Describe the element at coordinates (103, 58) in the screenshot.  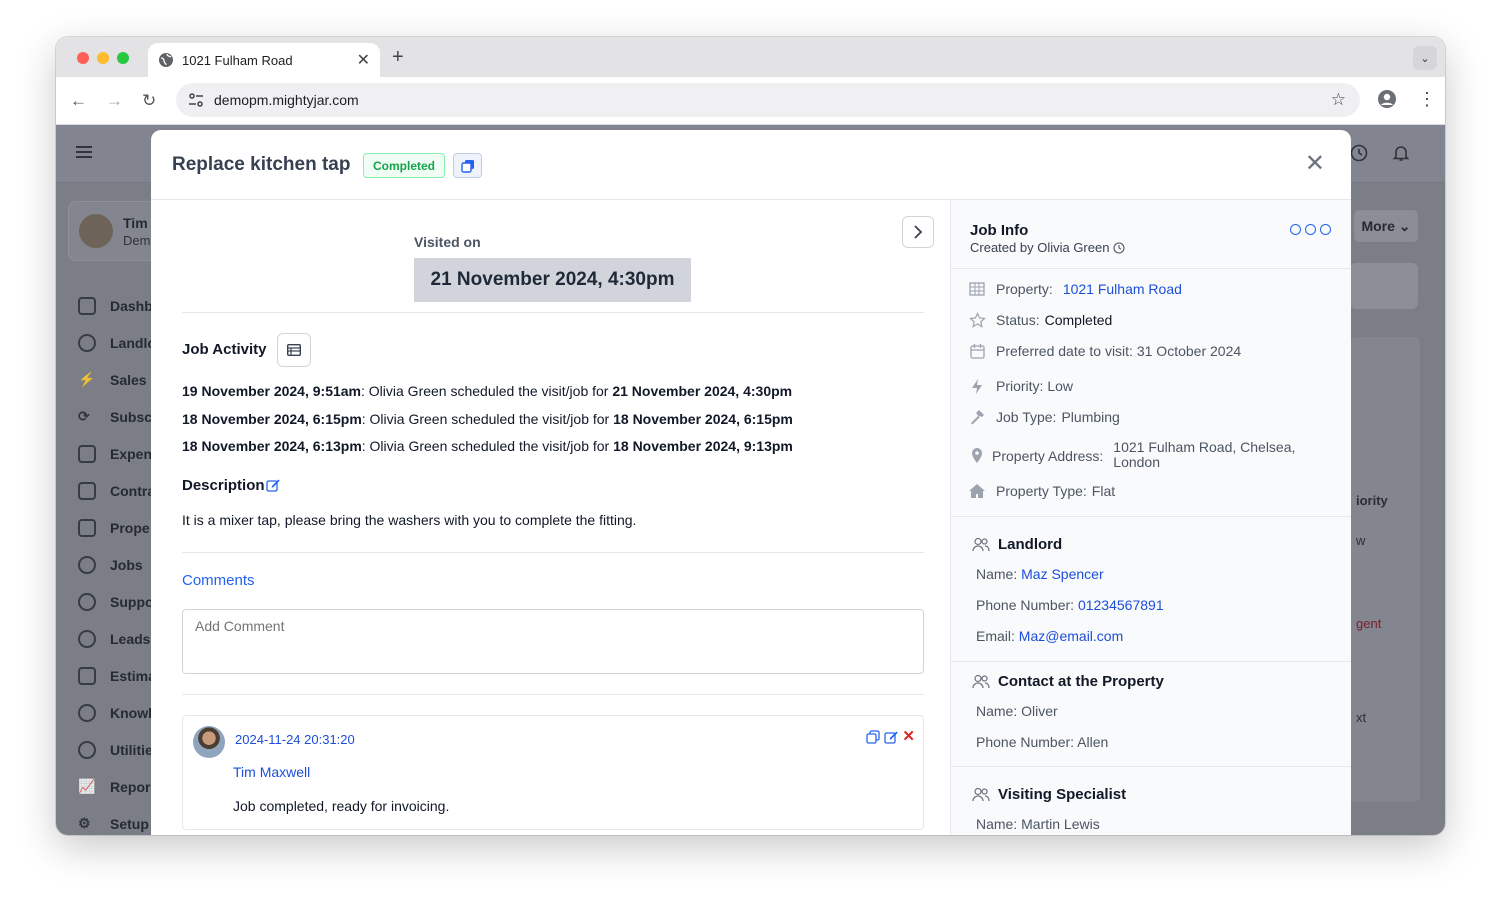
I see `minimize-window-button` at that location.